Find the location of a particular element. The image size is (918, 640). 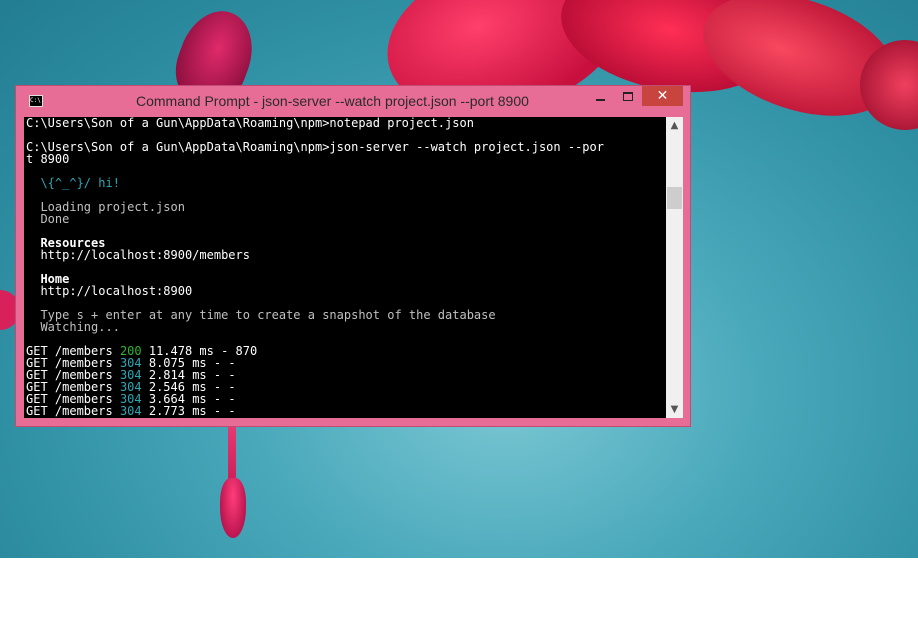

console-line: Loading project.json is located at coordinates (105, 207).